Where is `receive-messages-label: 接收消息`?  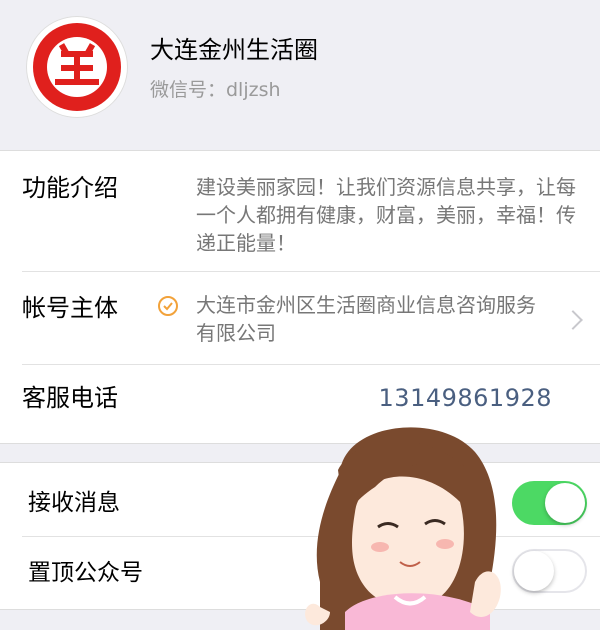 receive-messages-label: 接收消息 is located at coordinates (74, 503).